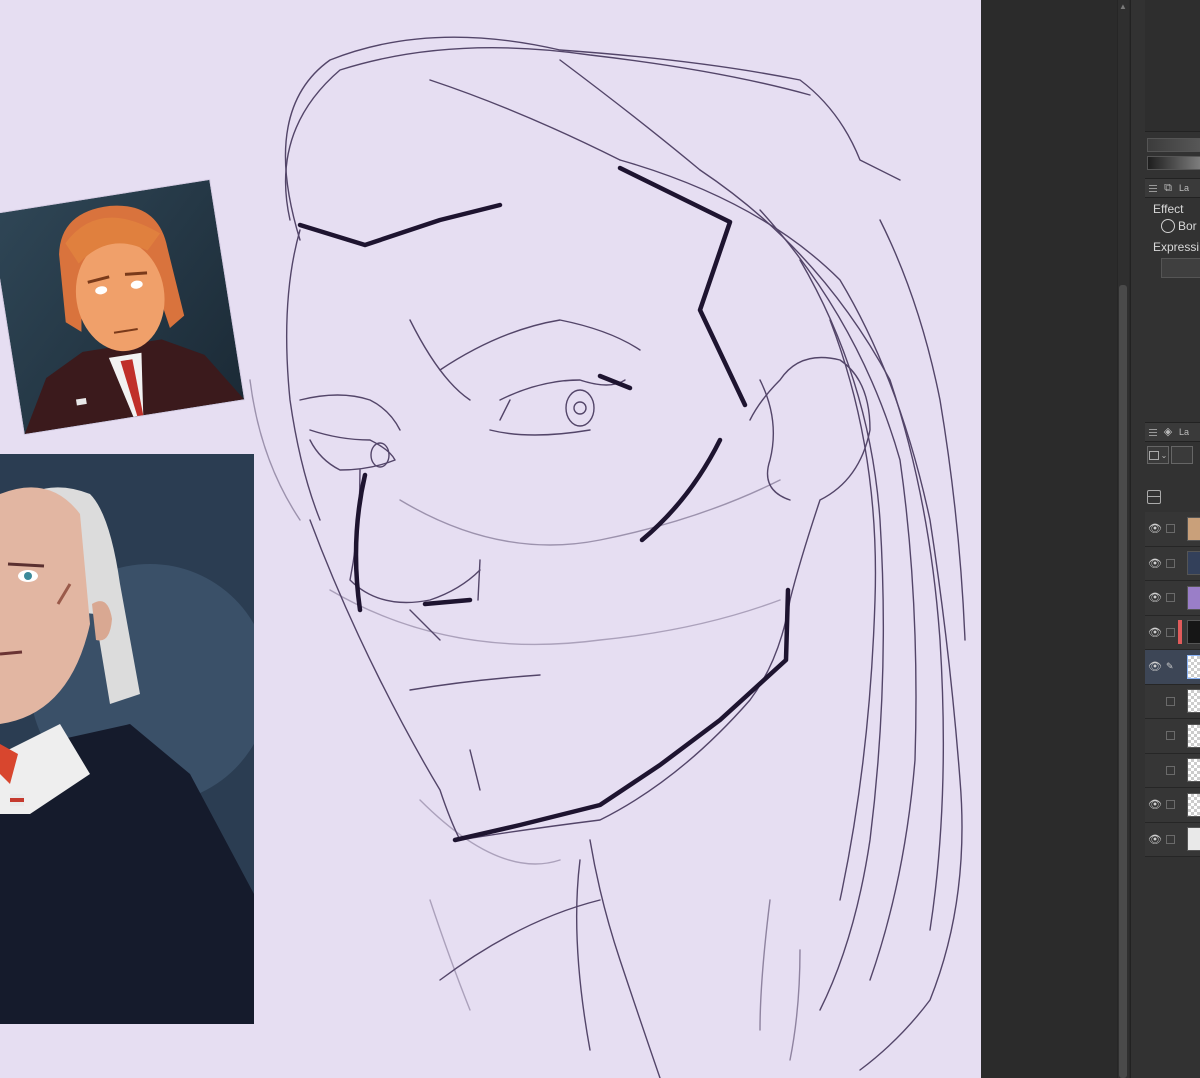  I want to click on layer-list: 👁👁👁👁👁✎👁👁👁👁👁, so click(1172, 684).